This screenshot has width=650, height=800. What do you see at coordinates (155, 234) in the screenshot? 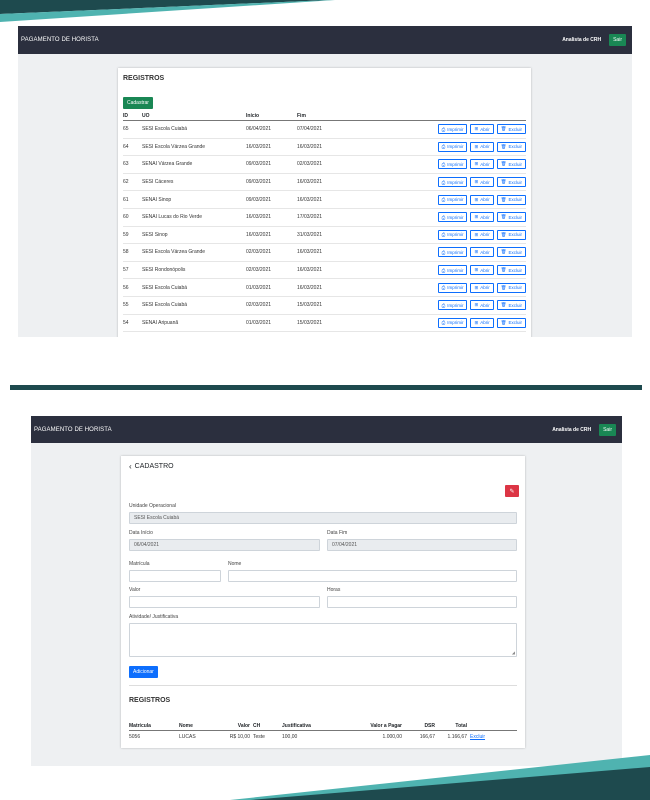
I see `cell-uo: SESI Sinop` at bounding box center [155, 234].